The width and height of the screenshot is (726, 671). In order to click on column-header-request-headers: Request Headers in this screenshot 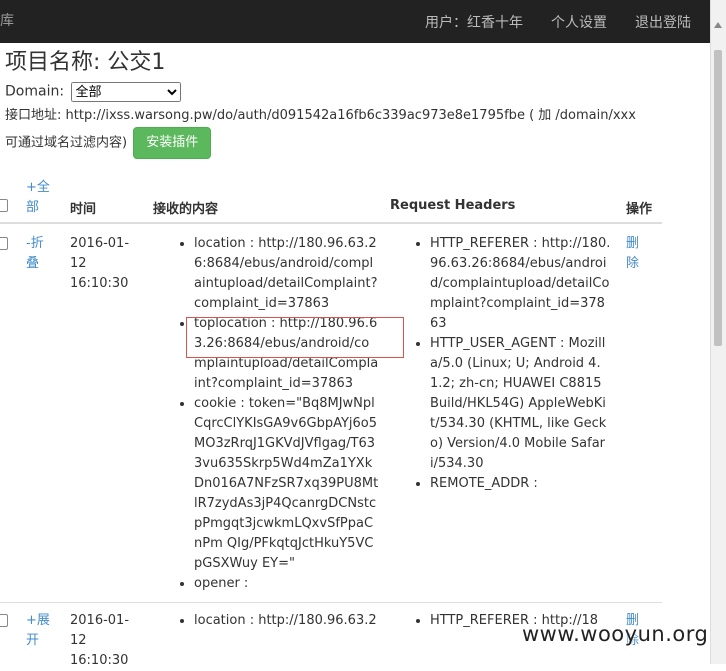, I will do `click(453, 205)`.